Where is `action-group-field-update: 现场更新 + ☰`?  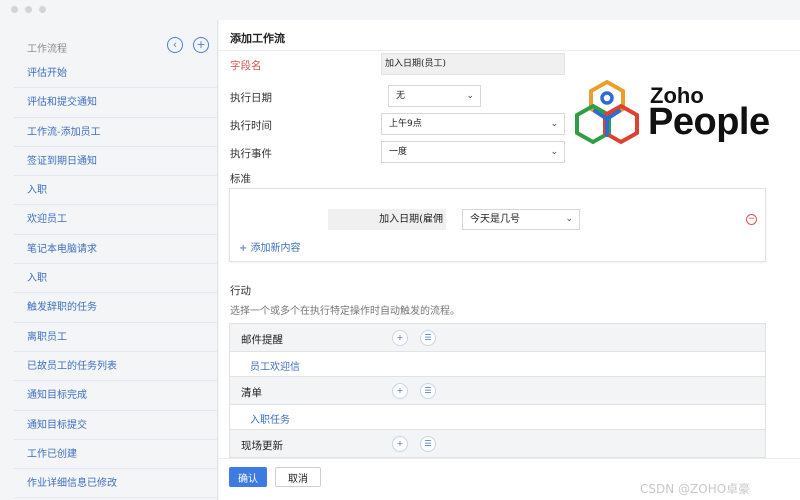 action-group-field-update: 现场更新 + ☰ is located at coordinates (497, 443).